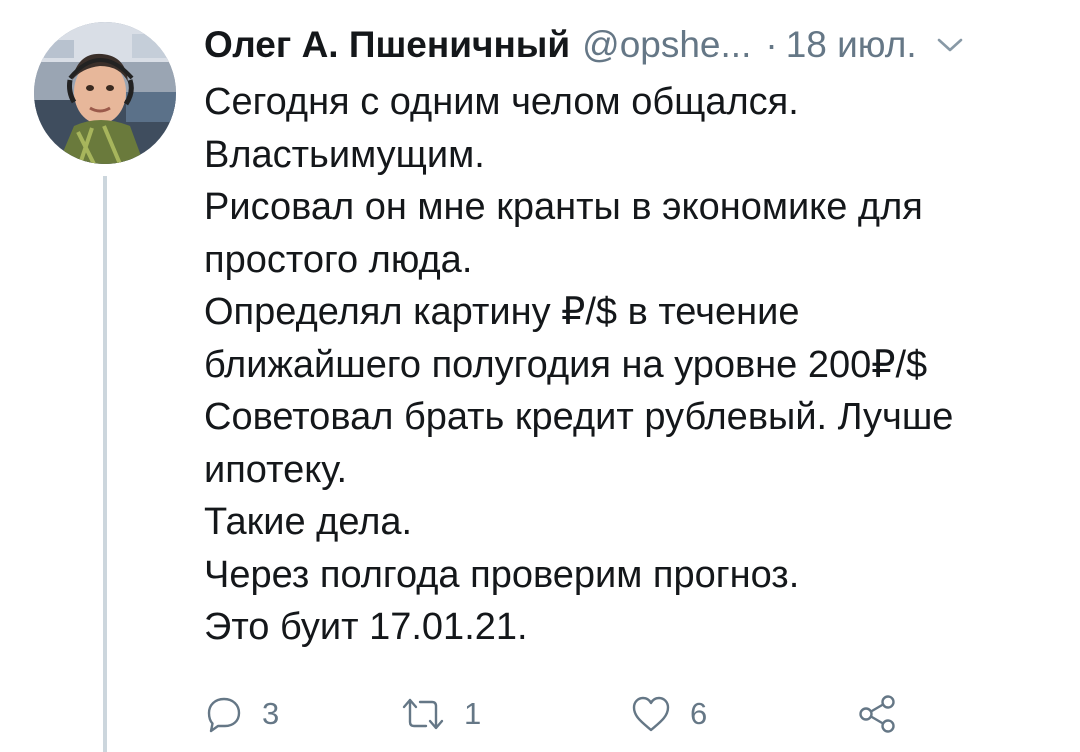  What do you see at coordinates (501, 102) in the screenshot?
I see `tweet-line: Сегодня с одним челом общался.` at bounding box center [501, 102].